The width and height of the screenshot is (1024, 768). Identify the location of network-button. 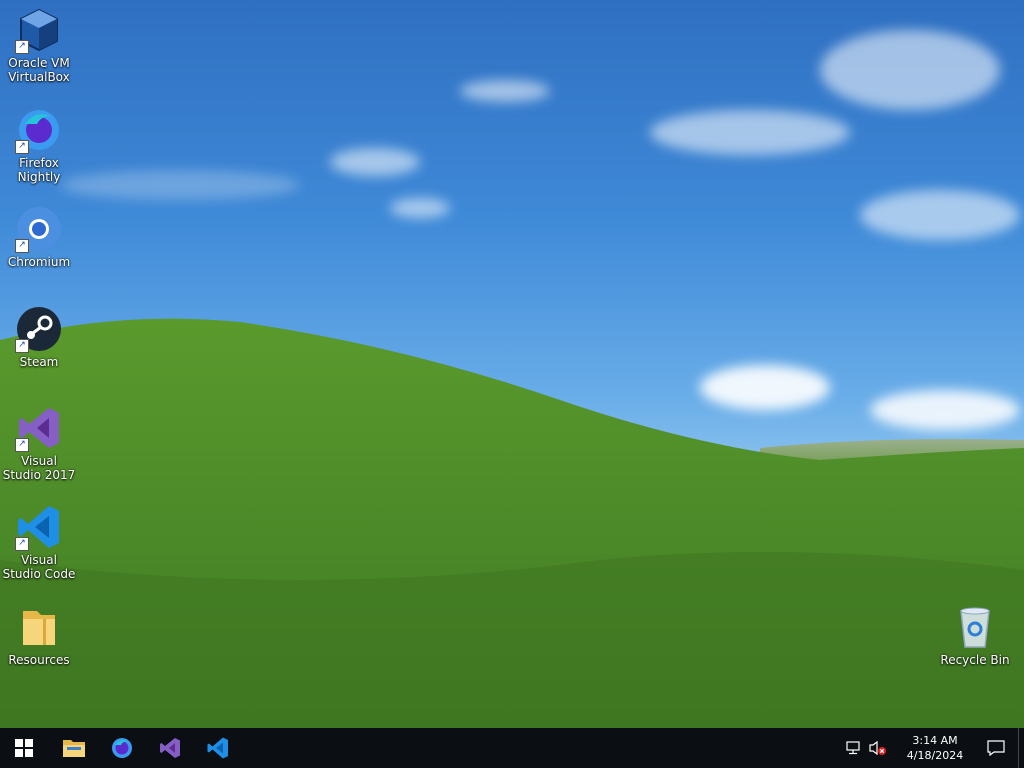
(854, 748).